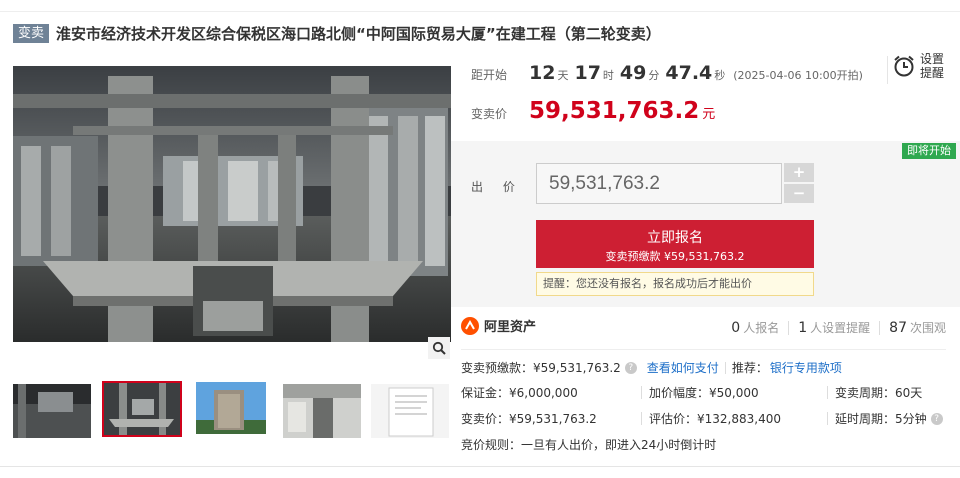 The height and width of the screenshot is (478, 960). What do you see at coordinates (542, 73) in the screenshot?
I see `countdown-days: 12` at bounding box center [542, 73].